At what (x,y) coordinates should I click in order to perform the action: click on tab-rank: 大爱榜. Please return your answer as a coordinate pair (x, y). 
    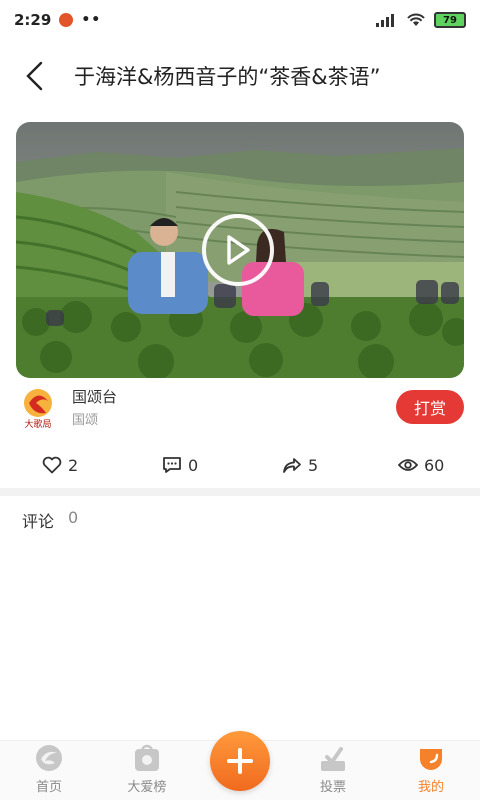
    Looking at the image, I should click on (147, 770).